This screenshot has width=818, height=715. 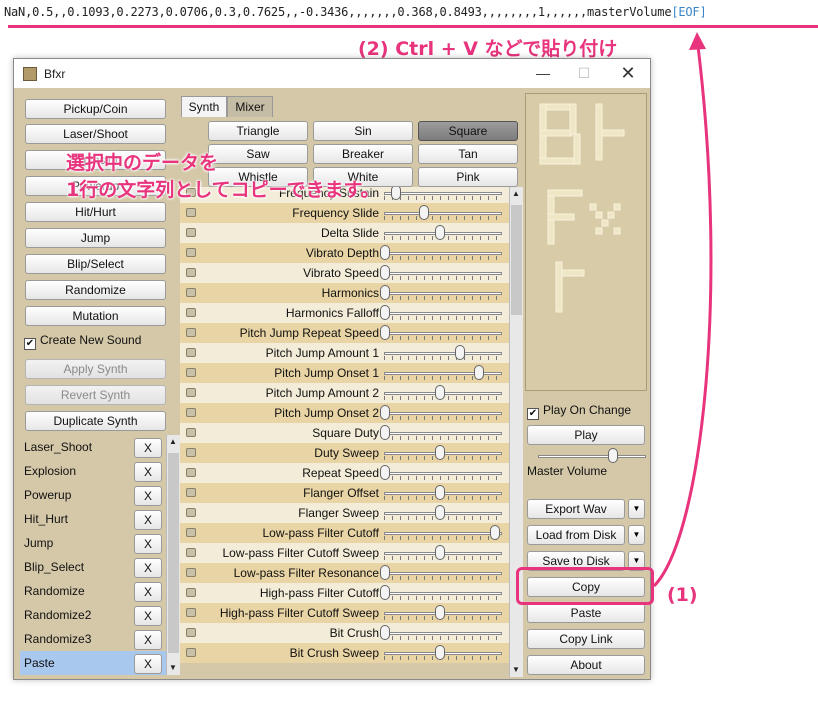 I want to click on about-button: About, so click(x=586, y=665).